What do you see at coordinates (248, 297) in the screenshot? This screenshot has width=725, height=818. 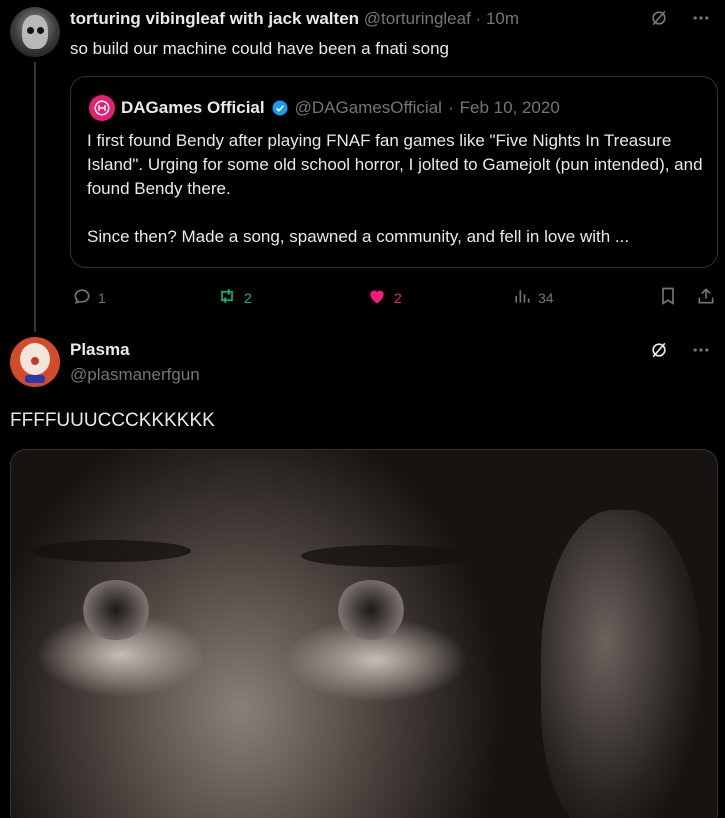 I see `retweet-count: 2` at bounding box center [248, 297].